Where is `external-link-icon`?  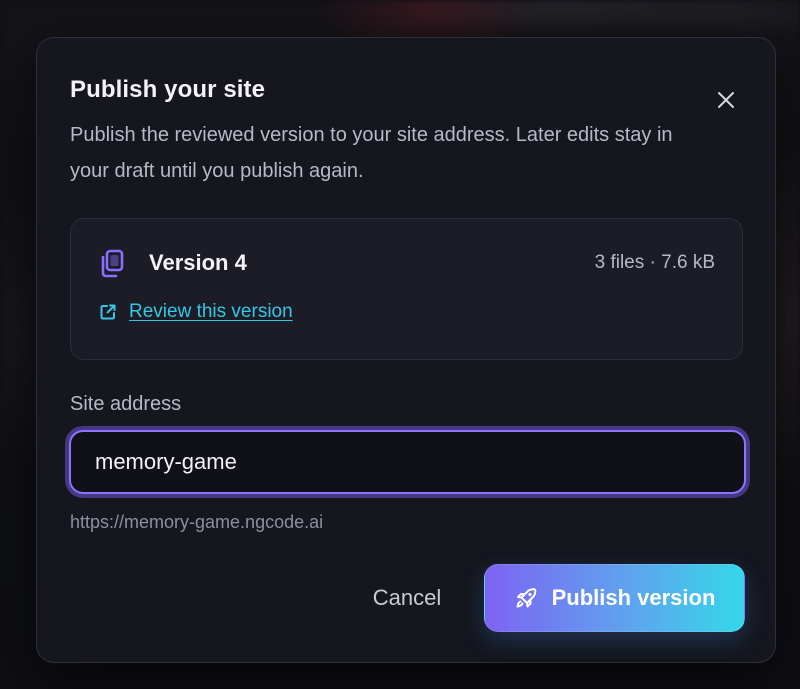
external-link-icon is located at coordinates (108, 312).